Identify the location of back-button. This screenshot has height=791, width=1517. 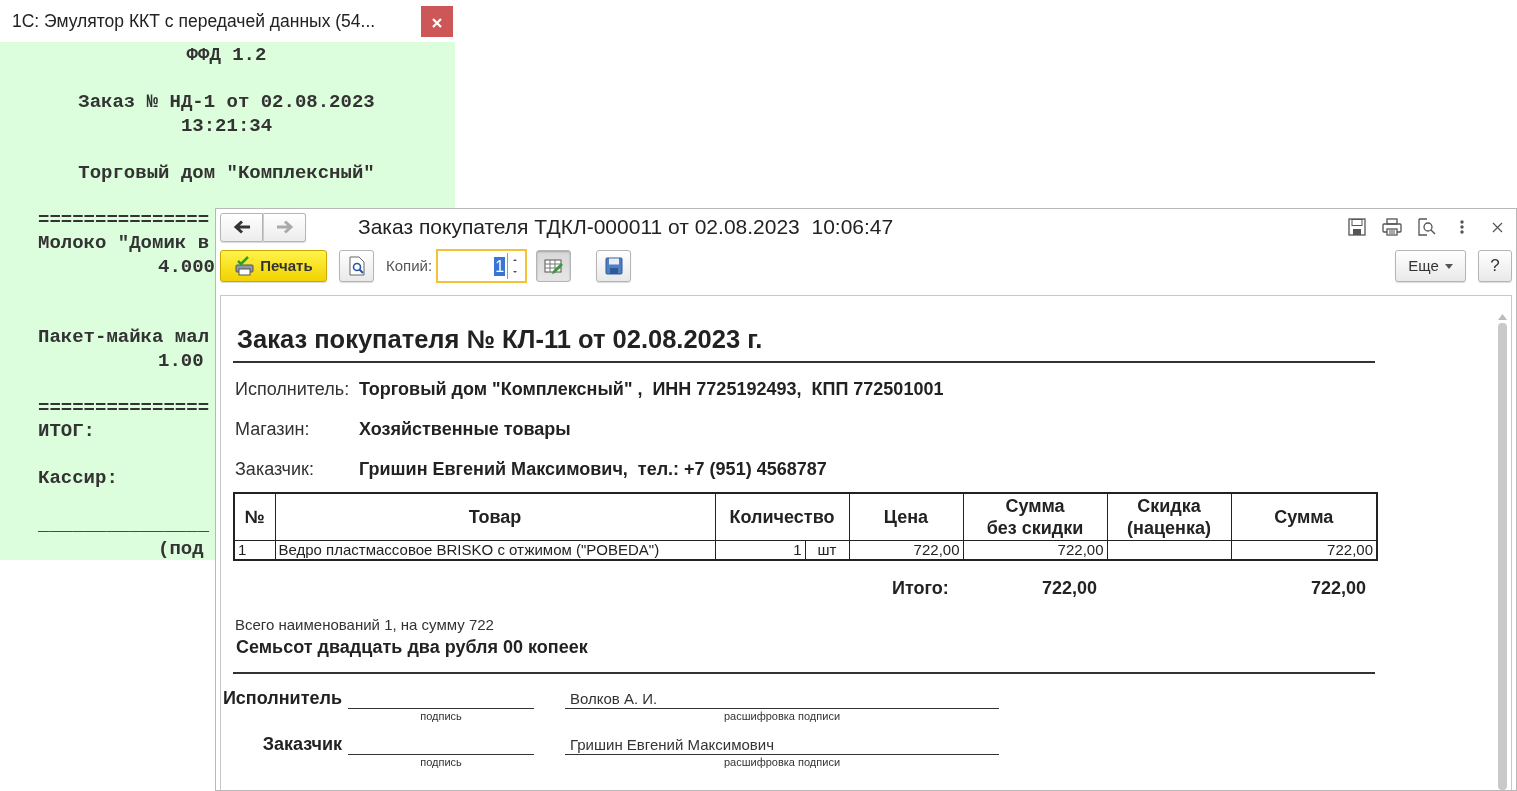
(241, 227).